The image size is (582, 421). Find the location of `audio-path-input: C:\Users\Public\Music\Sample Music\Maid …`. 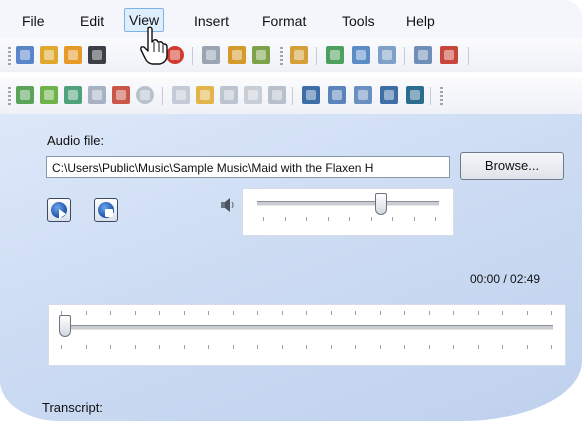

audio-path-input: C:\Users\Public\Music\Sample Music\Maid … is located at coordinates (248, 167).